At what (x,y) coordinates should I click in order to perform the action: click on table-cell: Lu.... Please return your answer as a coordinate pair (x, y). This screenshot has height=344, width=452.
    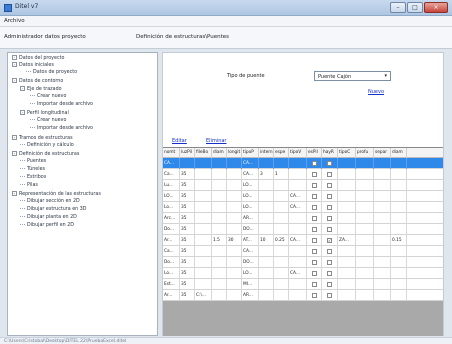
    Looking at the image, I should click on (171, 185).